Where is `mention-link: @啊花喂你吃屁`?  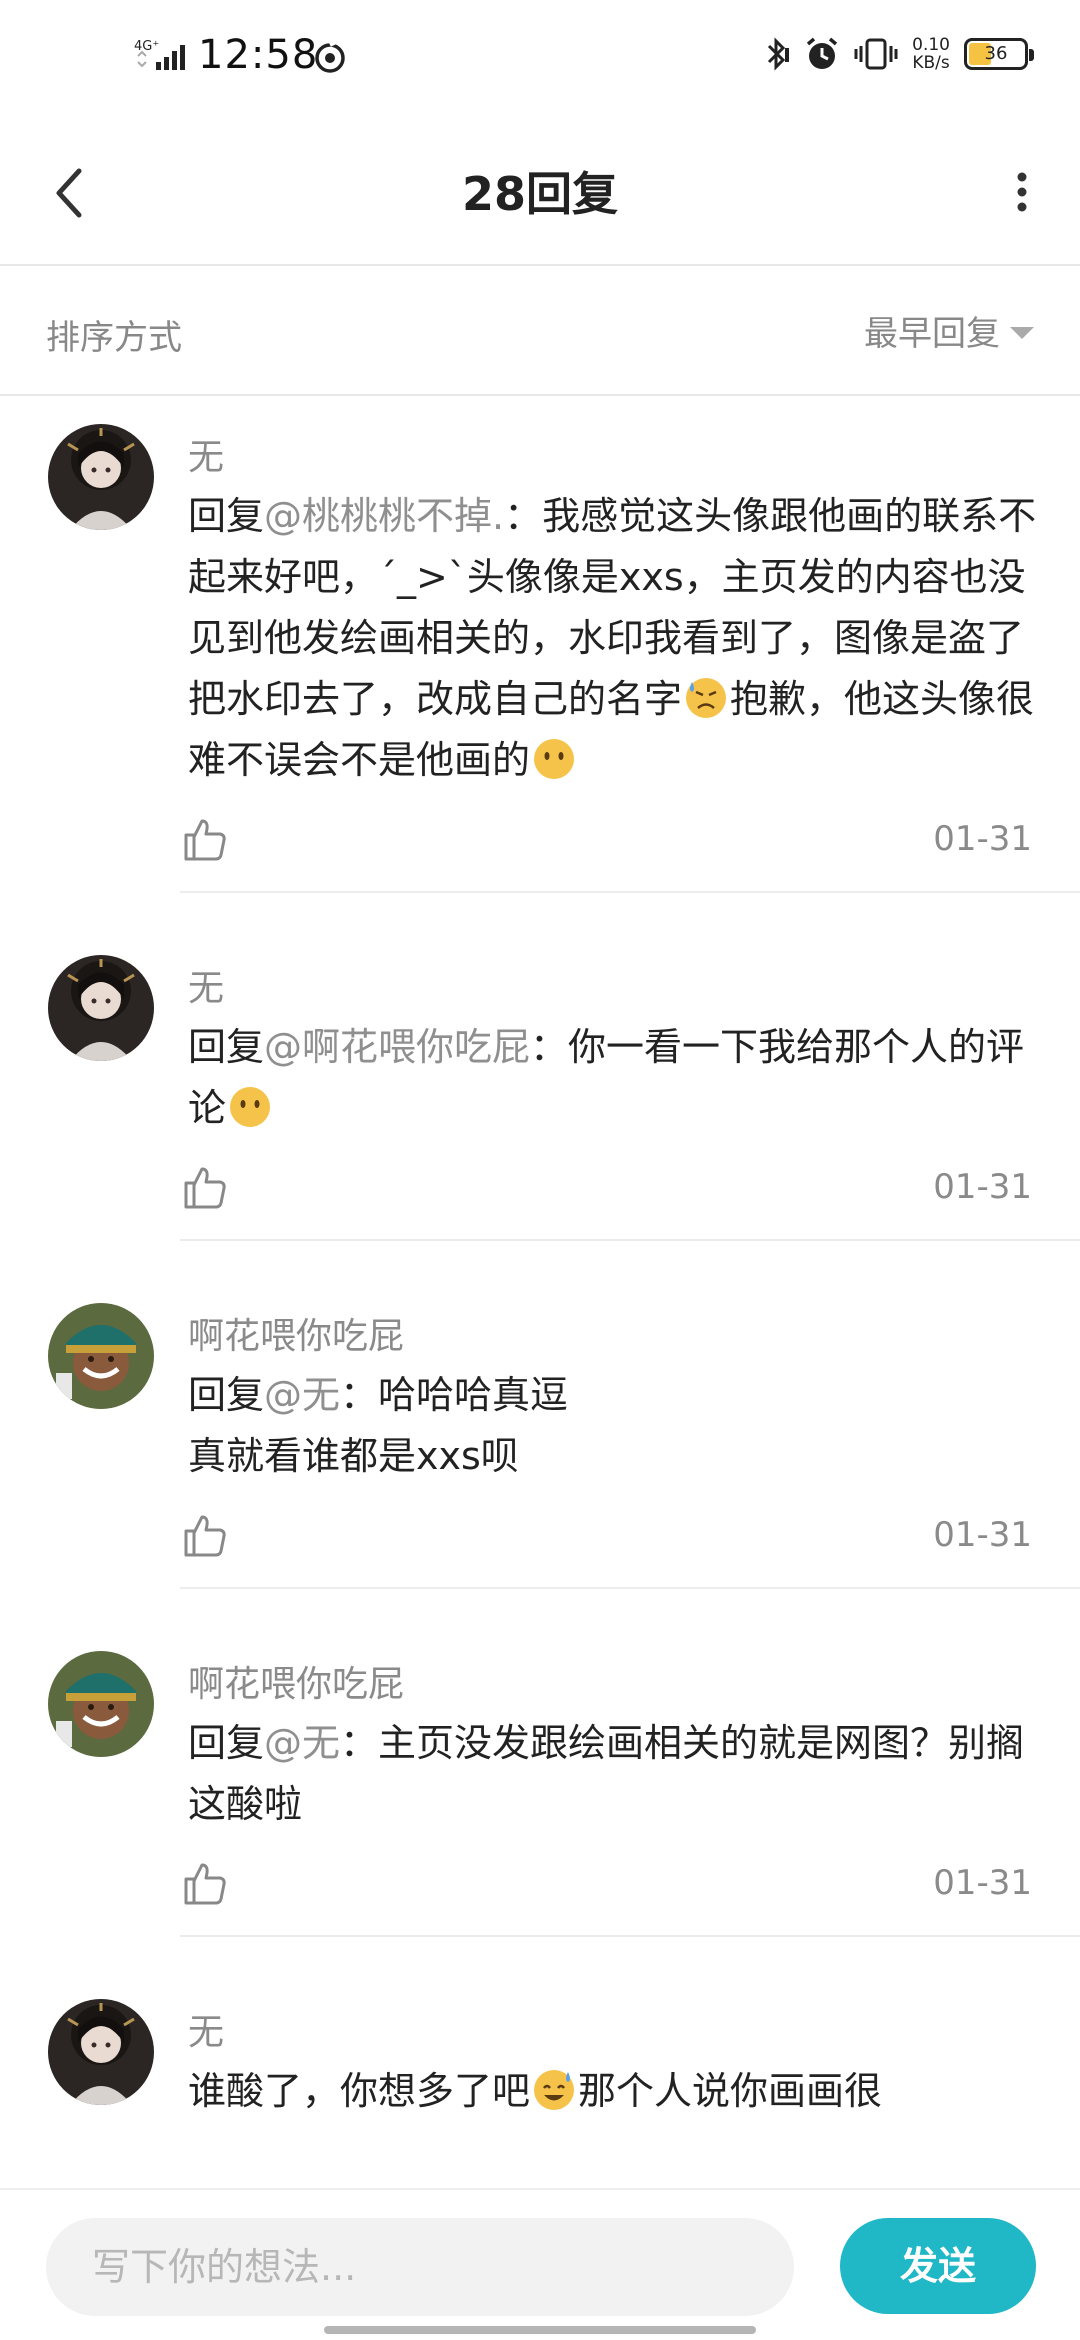
mention-link: @啊花喂你吃屁 is located at coordinates (397, 1047).